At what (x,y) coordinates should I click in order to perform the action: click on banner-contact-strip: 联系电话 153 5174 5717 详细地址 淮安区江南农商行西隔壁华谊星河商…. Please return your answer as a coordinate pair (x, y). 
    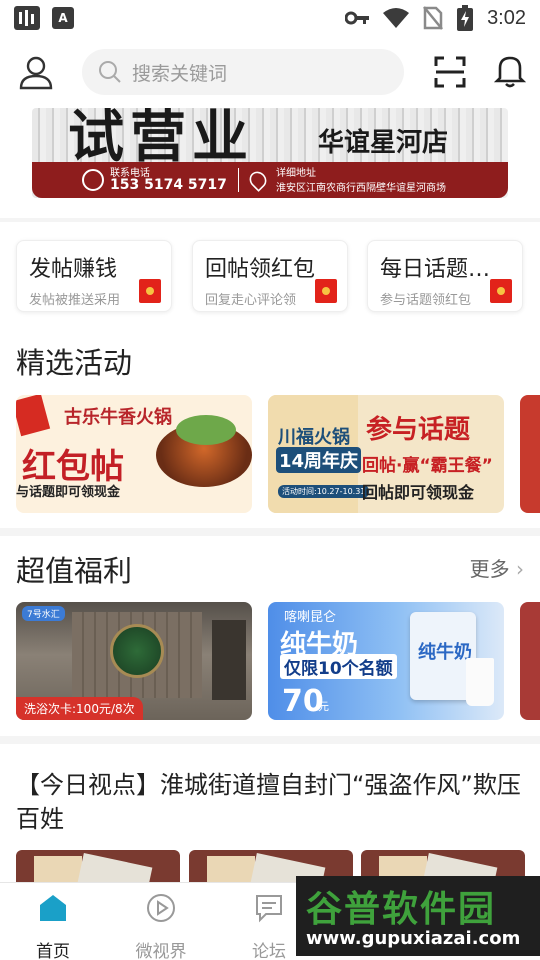
    Looking at the image, I should click on (270, 180).